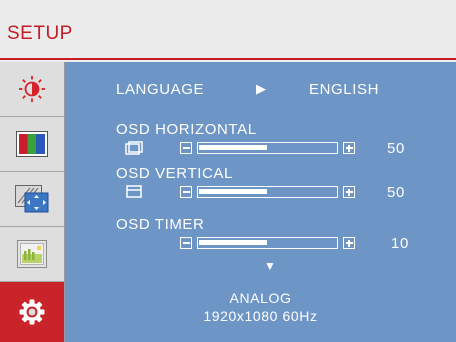 This screenshot has width=456, height=342. What do you see at coordinates (261, 89) in the screenshot?
I see `language-arrow-icon: ▶` at bounding box center [261, 89].